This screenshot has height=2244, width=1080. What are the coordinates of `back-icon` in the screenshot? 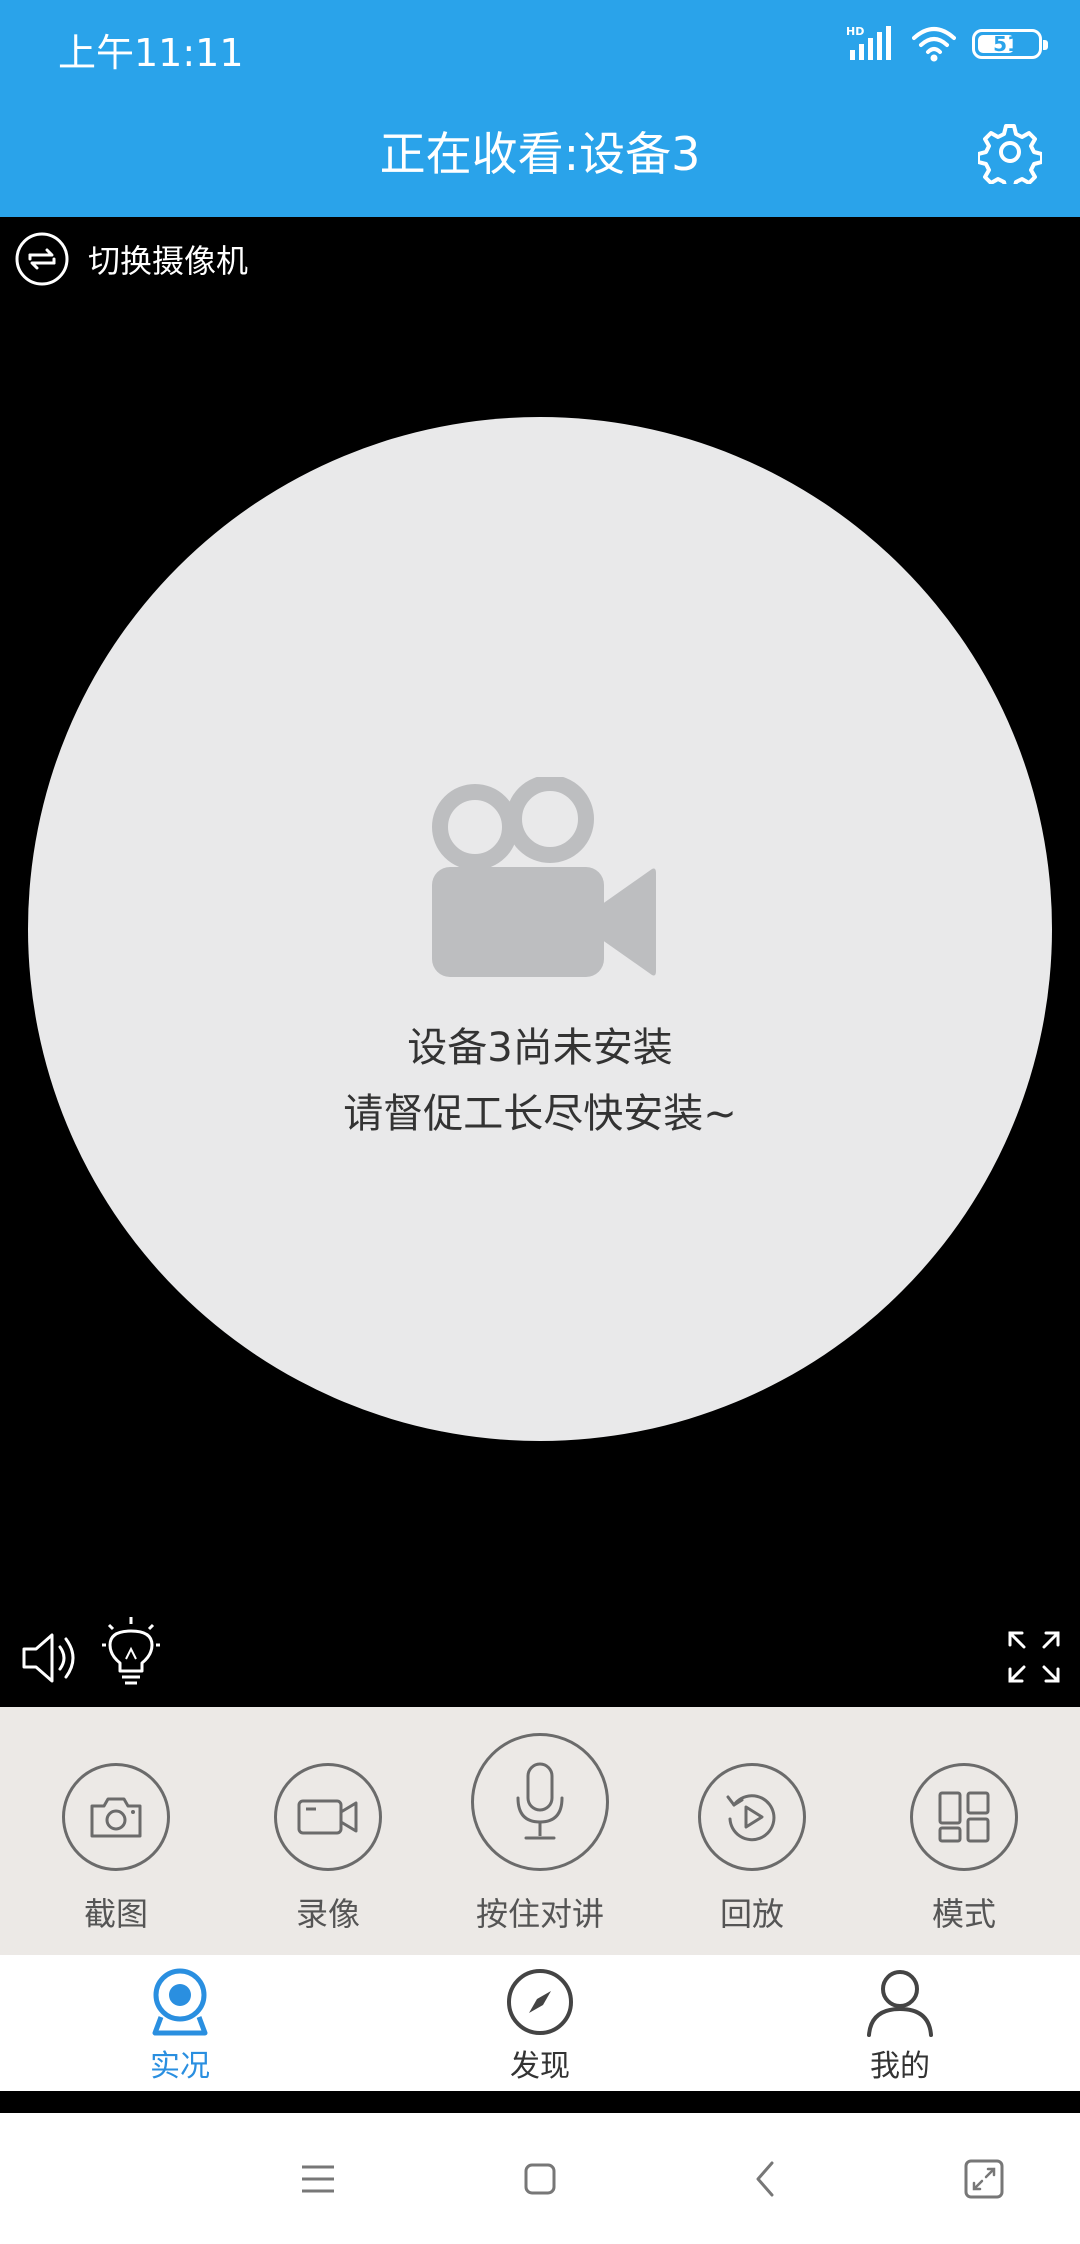 It's located at (765, 2179).